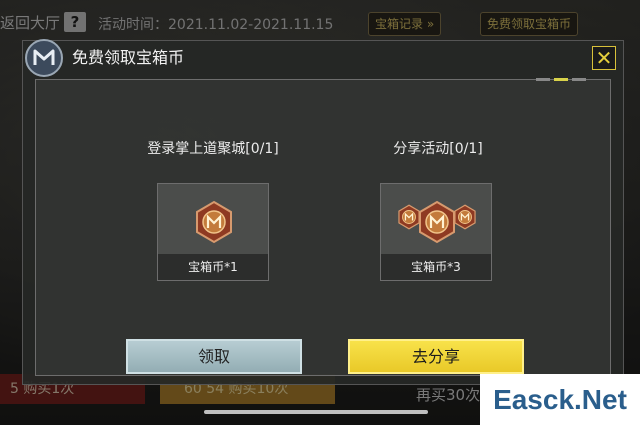 This screenshot has width=640, height=425. I want to click on reward-card-login: 宝箱币*1, so click(213, 232).